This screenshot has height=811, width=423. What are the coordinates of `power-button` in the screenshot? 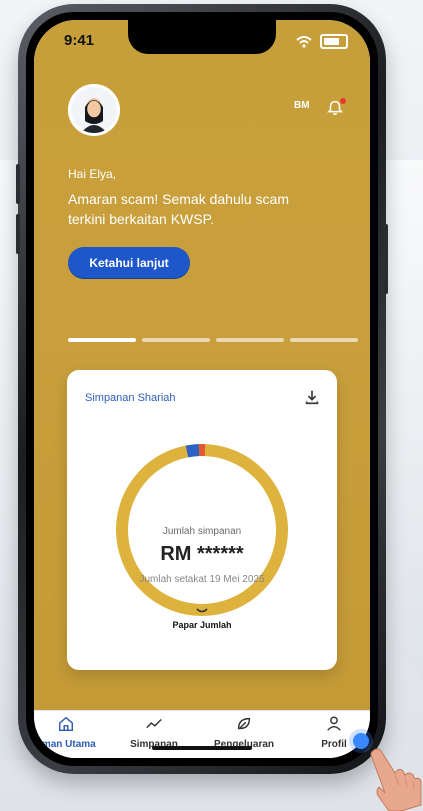 It's located at (386, 259).